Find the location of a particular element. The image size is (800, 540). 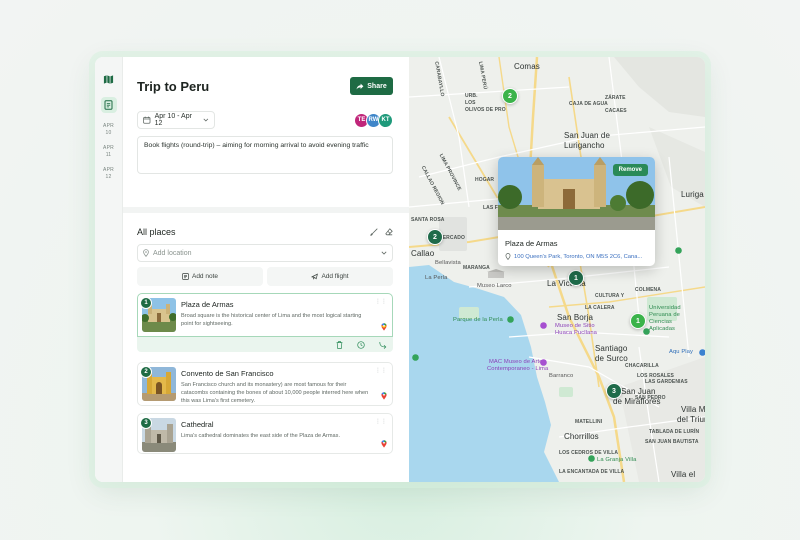

map-label-villa-m: Villa M is located at coordinates (693, 409).